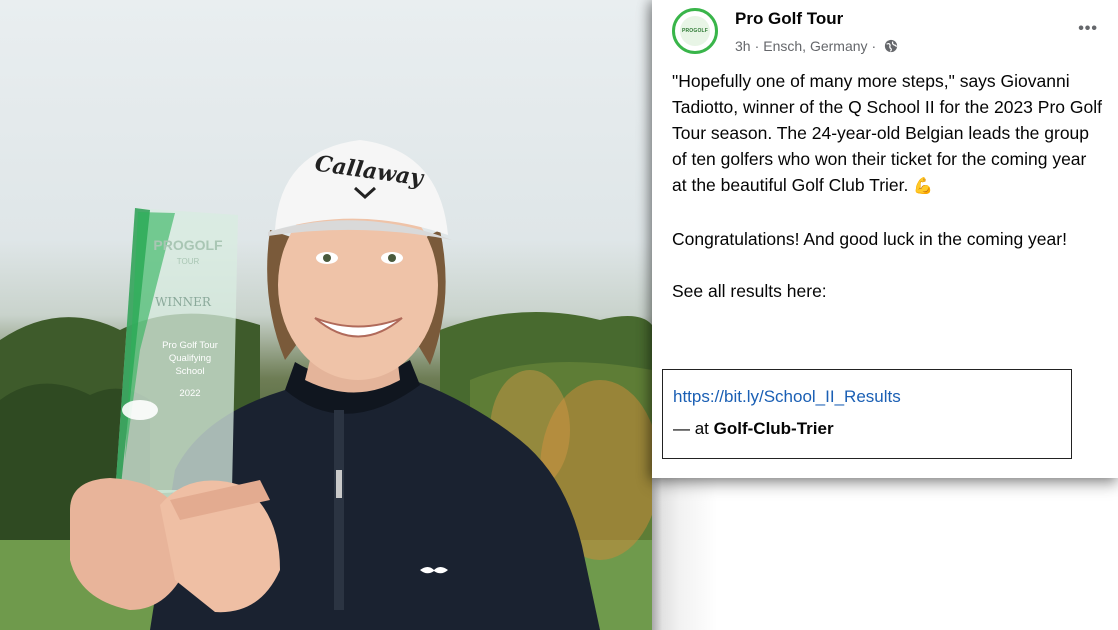 This screenshot has width=1118, height=630. Describe the element at coordinates (787, 397) in the screenshot. I see `results-link: https://bit.ly/School_II_Results` at that location.